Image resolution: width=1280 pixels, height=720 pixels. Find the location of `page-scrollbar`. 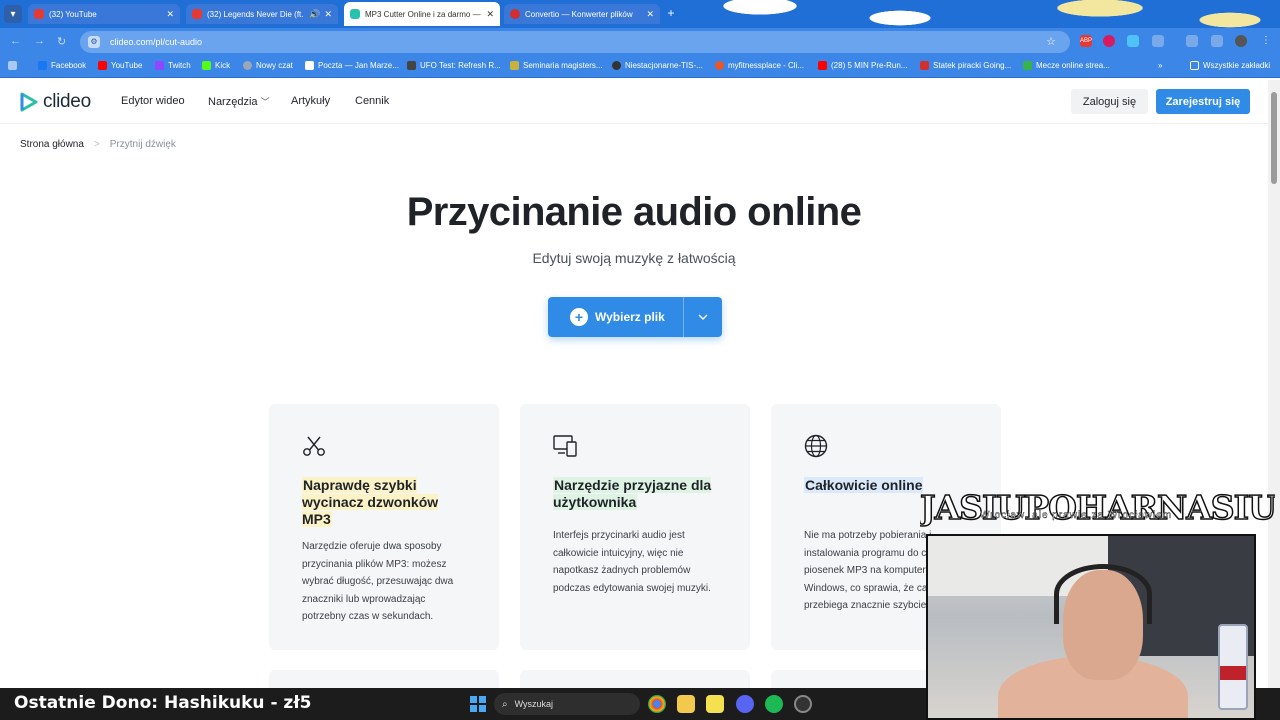

page-scrollbar is located at coordinates (1274, 384).